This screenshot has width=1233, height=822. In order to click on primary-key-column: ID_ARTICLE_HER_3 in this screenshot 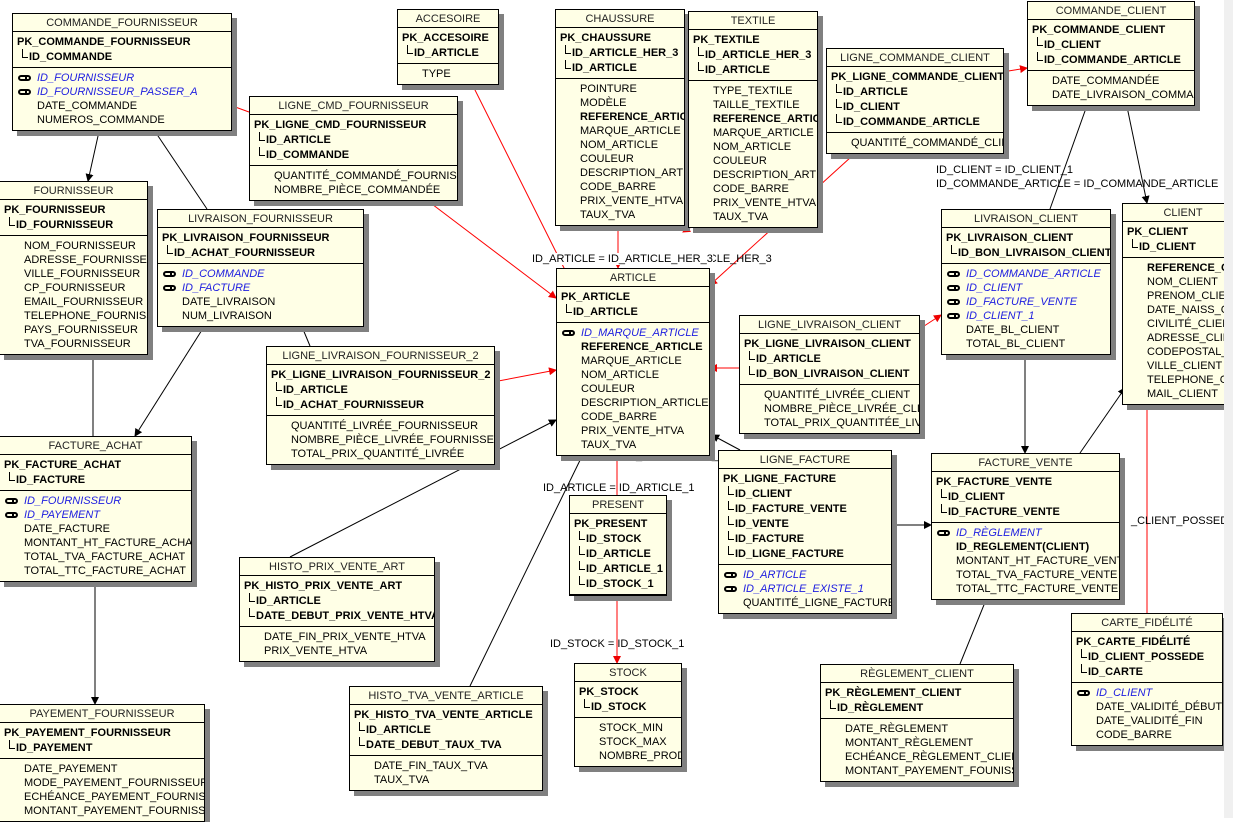, I will do `click(753, 54)`.